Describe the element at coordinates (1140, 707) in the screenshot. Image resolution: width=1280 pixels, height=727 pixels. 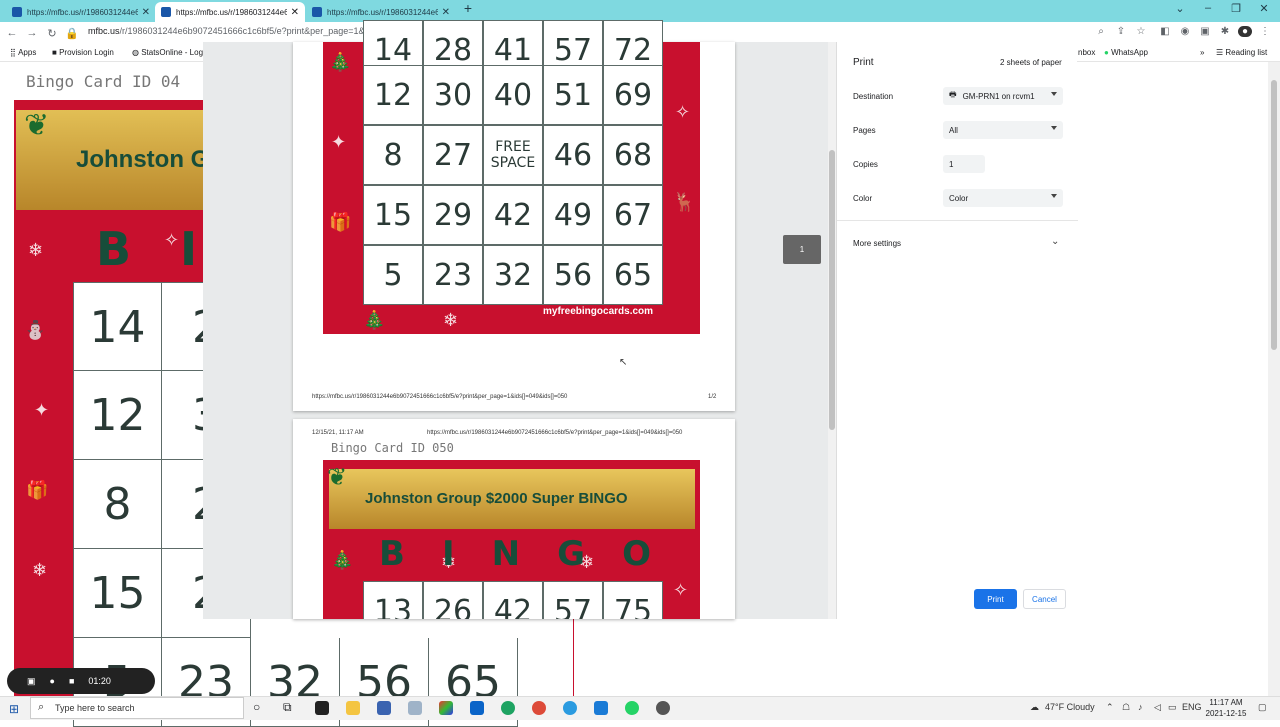
I see `microphone-icon: ♪` at that location.